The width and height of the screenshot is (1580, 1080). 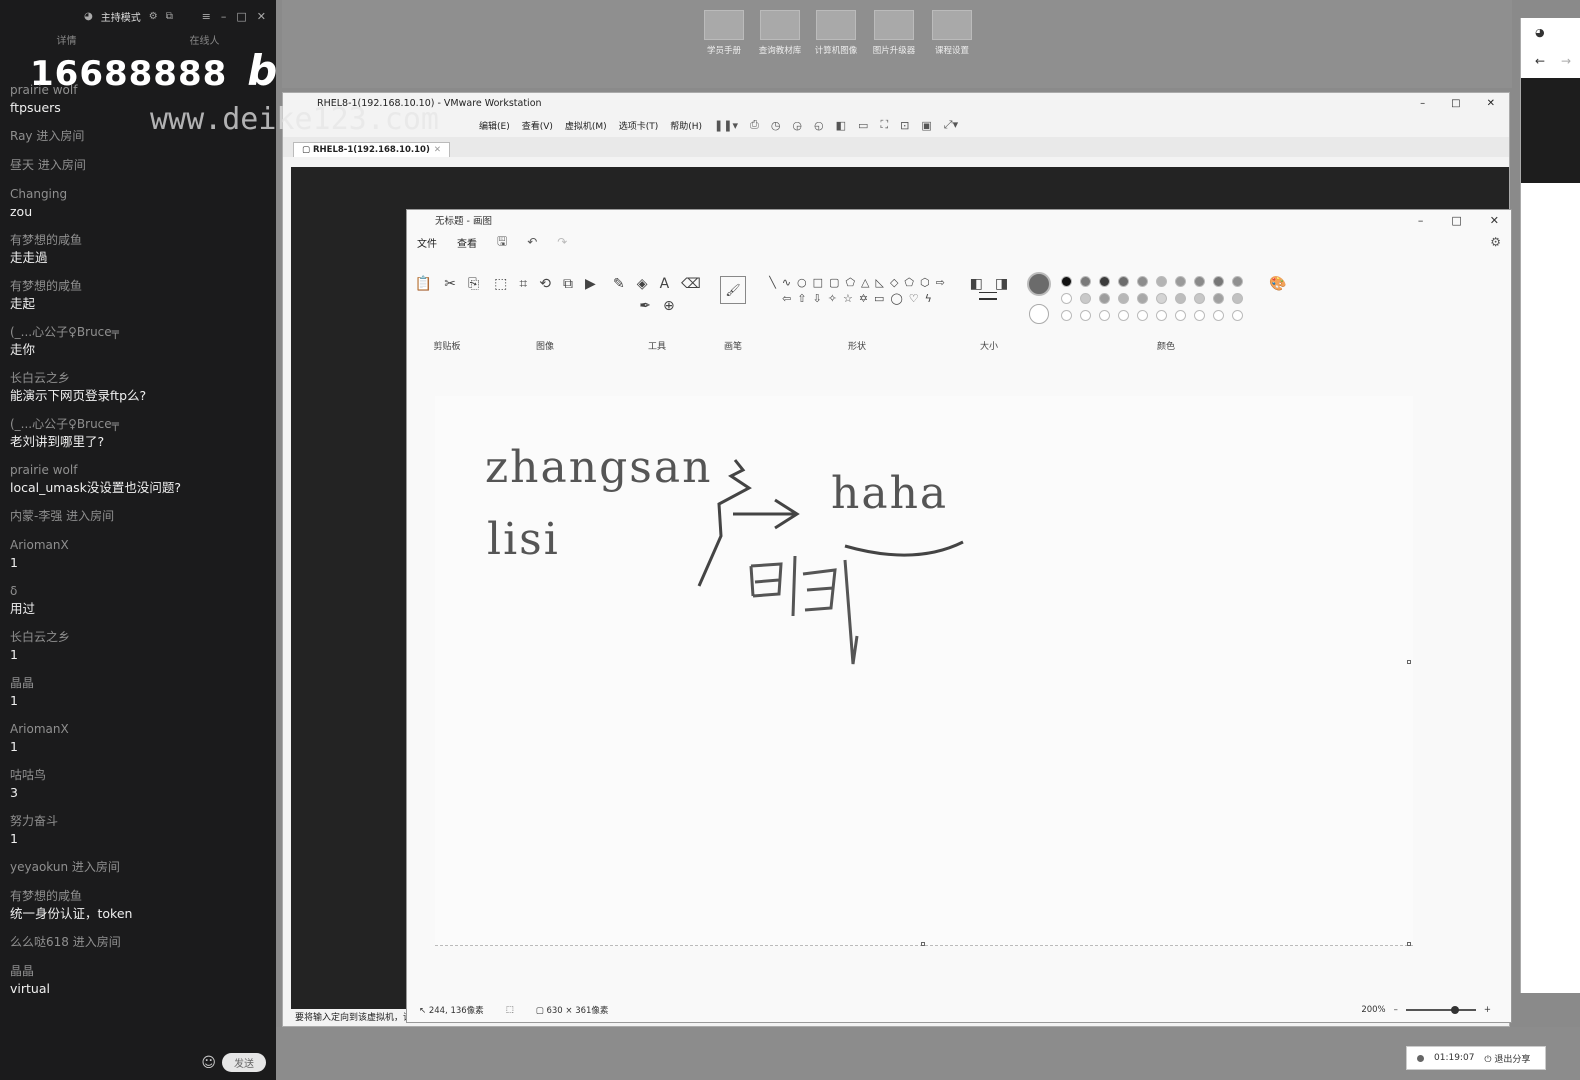 I want to click on sidebar-toggle-icon: ◧, so click(x=841, y=125).